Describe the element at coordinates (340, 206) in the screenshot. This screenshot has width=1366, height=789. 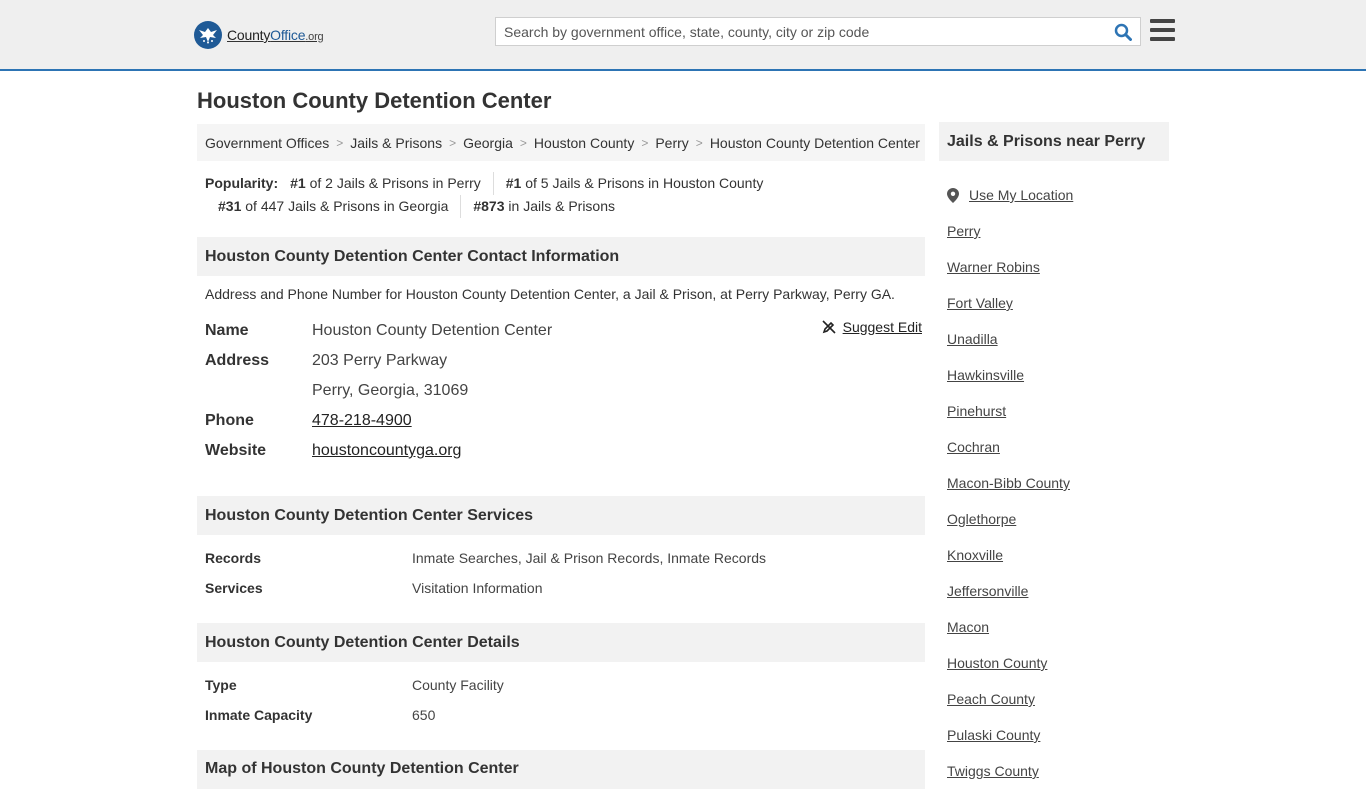
I see `popularity-rank-state: #31 of 447 Jails & Prisons in Georgia` at that location.